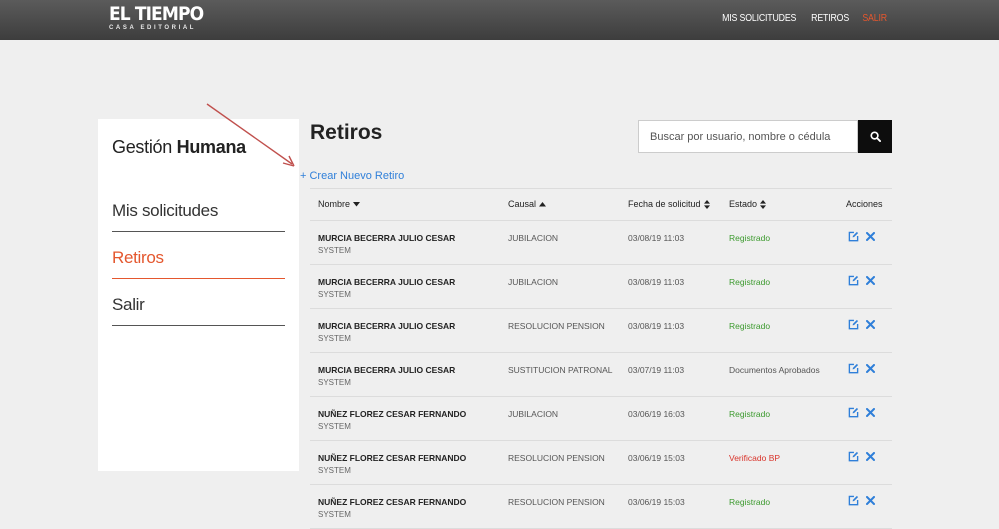  What do you see at coordinates (774, 370) in the screenshot?
I see `cell-estado: Documentos Aprobados` at bounding box center [774, 370].